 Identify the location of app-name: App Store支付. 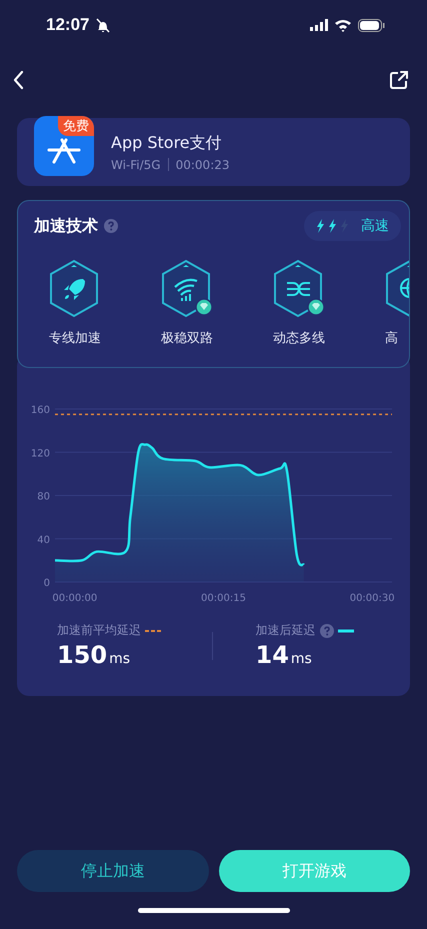
(167, 143).